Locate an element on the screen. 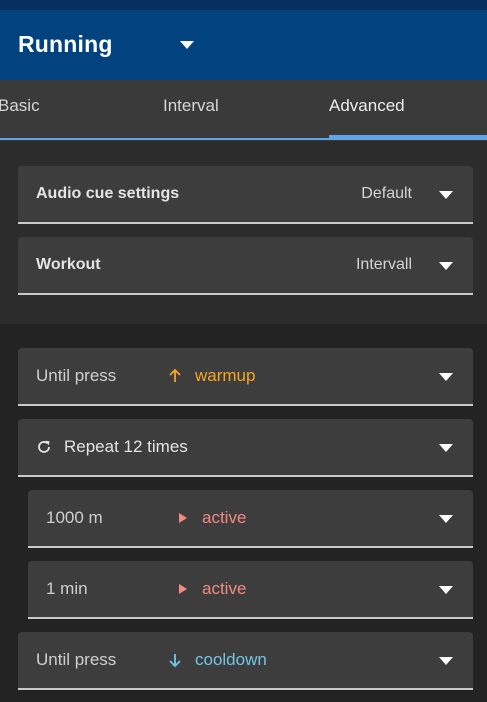 The height and width of the screenshot is (702, 487). sport-selector: Running is located at coordinates (65, 44).